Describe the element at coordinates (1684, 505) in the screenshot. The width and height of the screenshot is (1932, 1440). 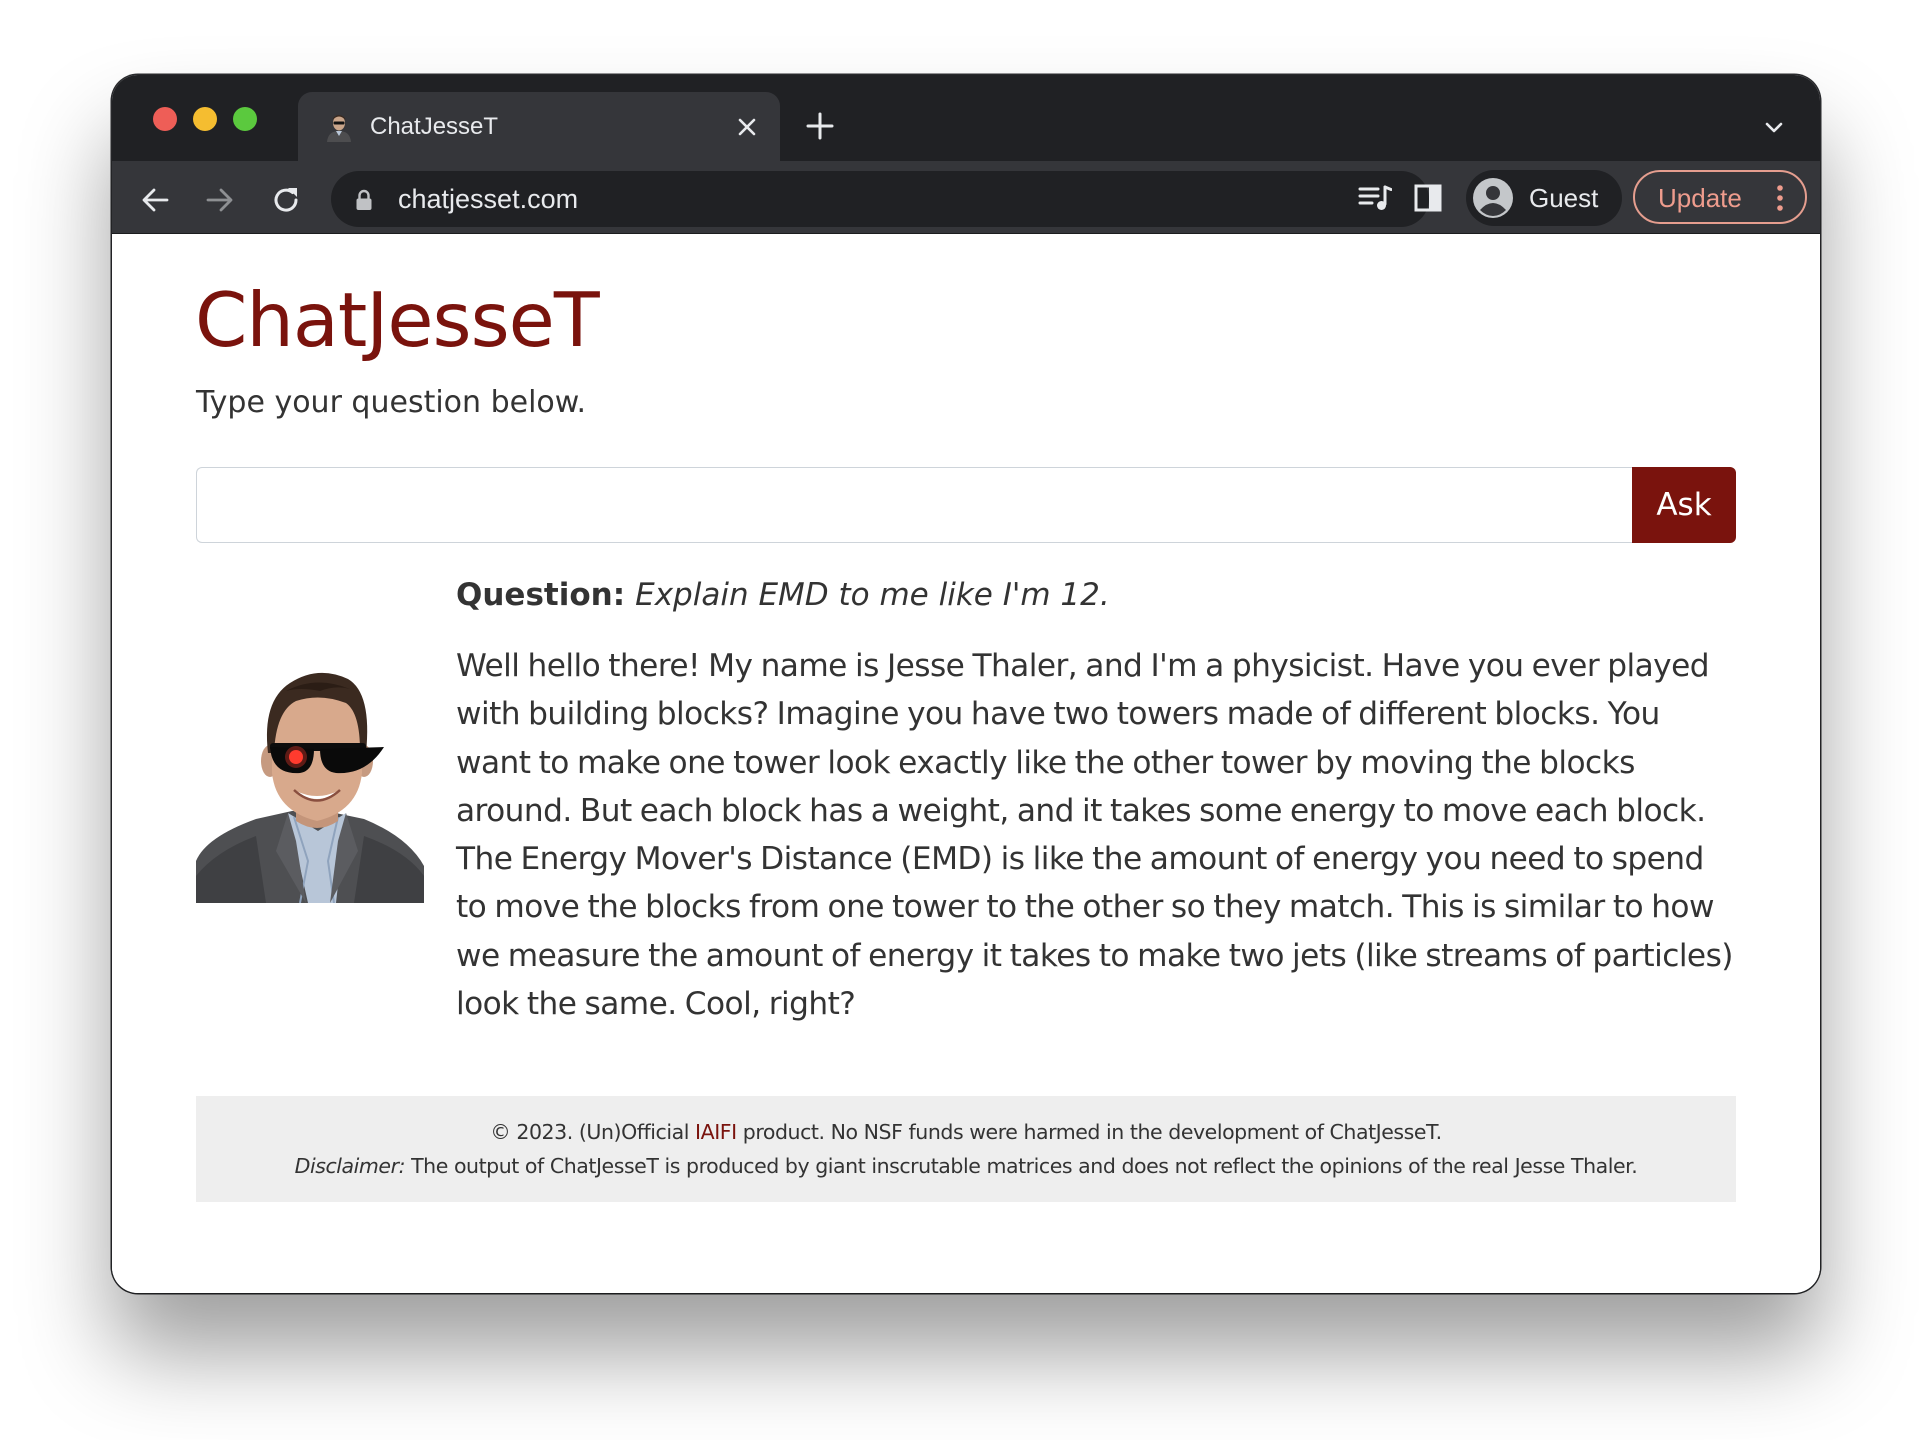
I see `ask-button: Ask` at that location.